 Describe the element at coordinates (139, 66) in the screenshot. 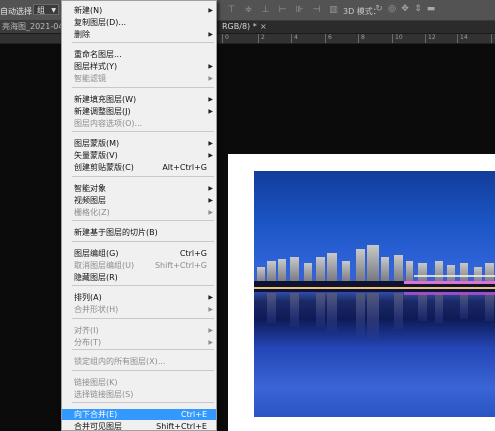

I see `menu-item: 图层样式(Y) ▶` at that location.